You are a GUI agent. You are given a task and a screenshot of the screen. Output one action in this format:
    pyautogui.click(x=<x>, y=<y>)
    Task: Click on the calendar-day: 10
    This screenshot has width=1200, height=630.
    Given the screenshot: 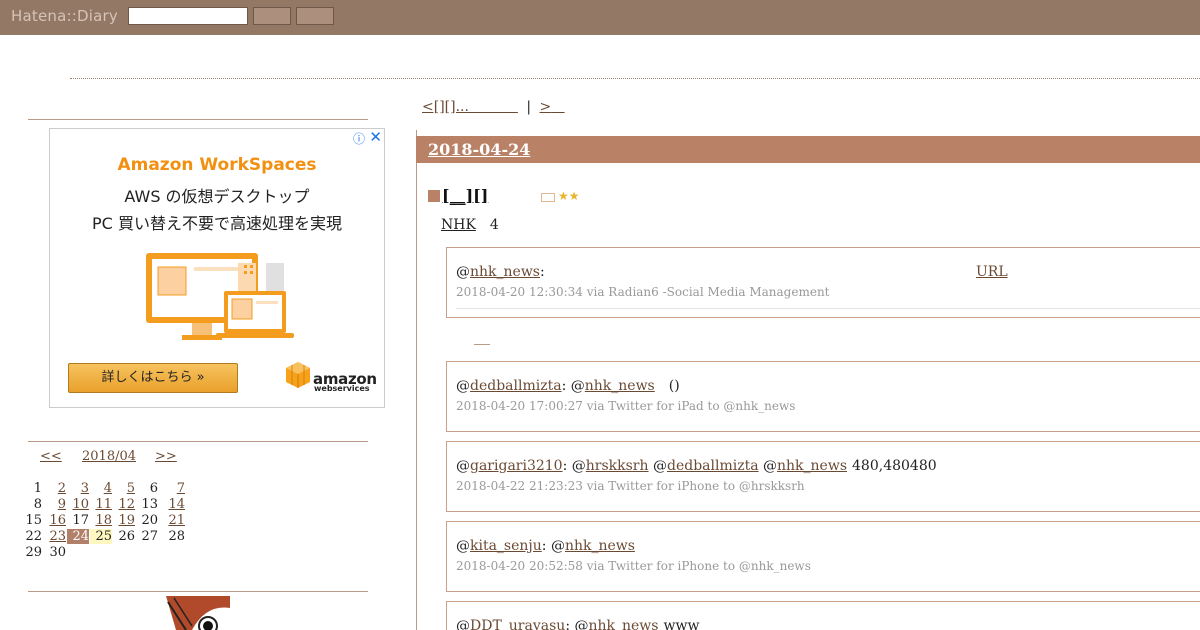 What is the action you would take?
    pyautogui.click(x=78, y=504)
    